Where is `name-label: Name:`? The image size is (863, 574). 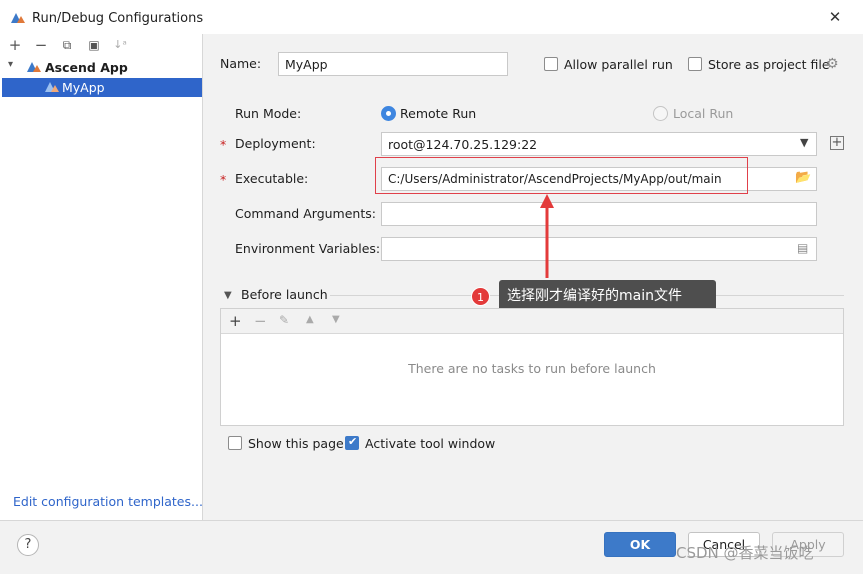
name-label: Name: is located at coordinates (241, 63).